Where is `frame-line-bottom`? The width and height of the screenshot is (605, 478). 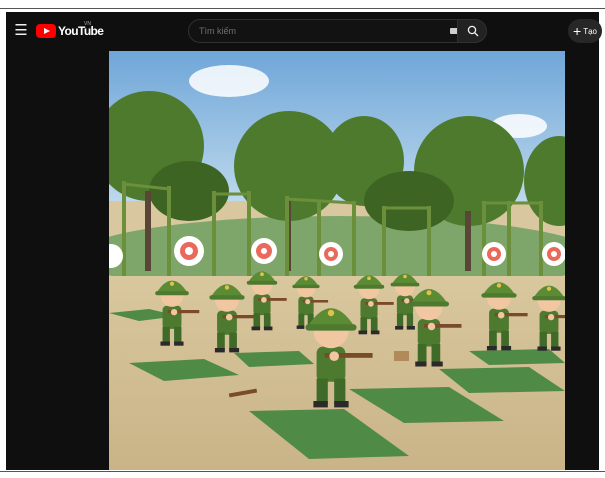
frame-line-bottom is located at coordinates (302, 471).